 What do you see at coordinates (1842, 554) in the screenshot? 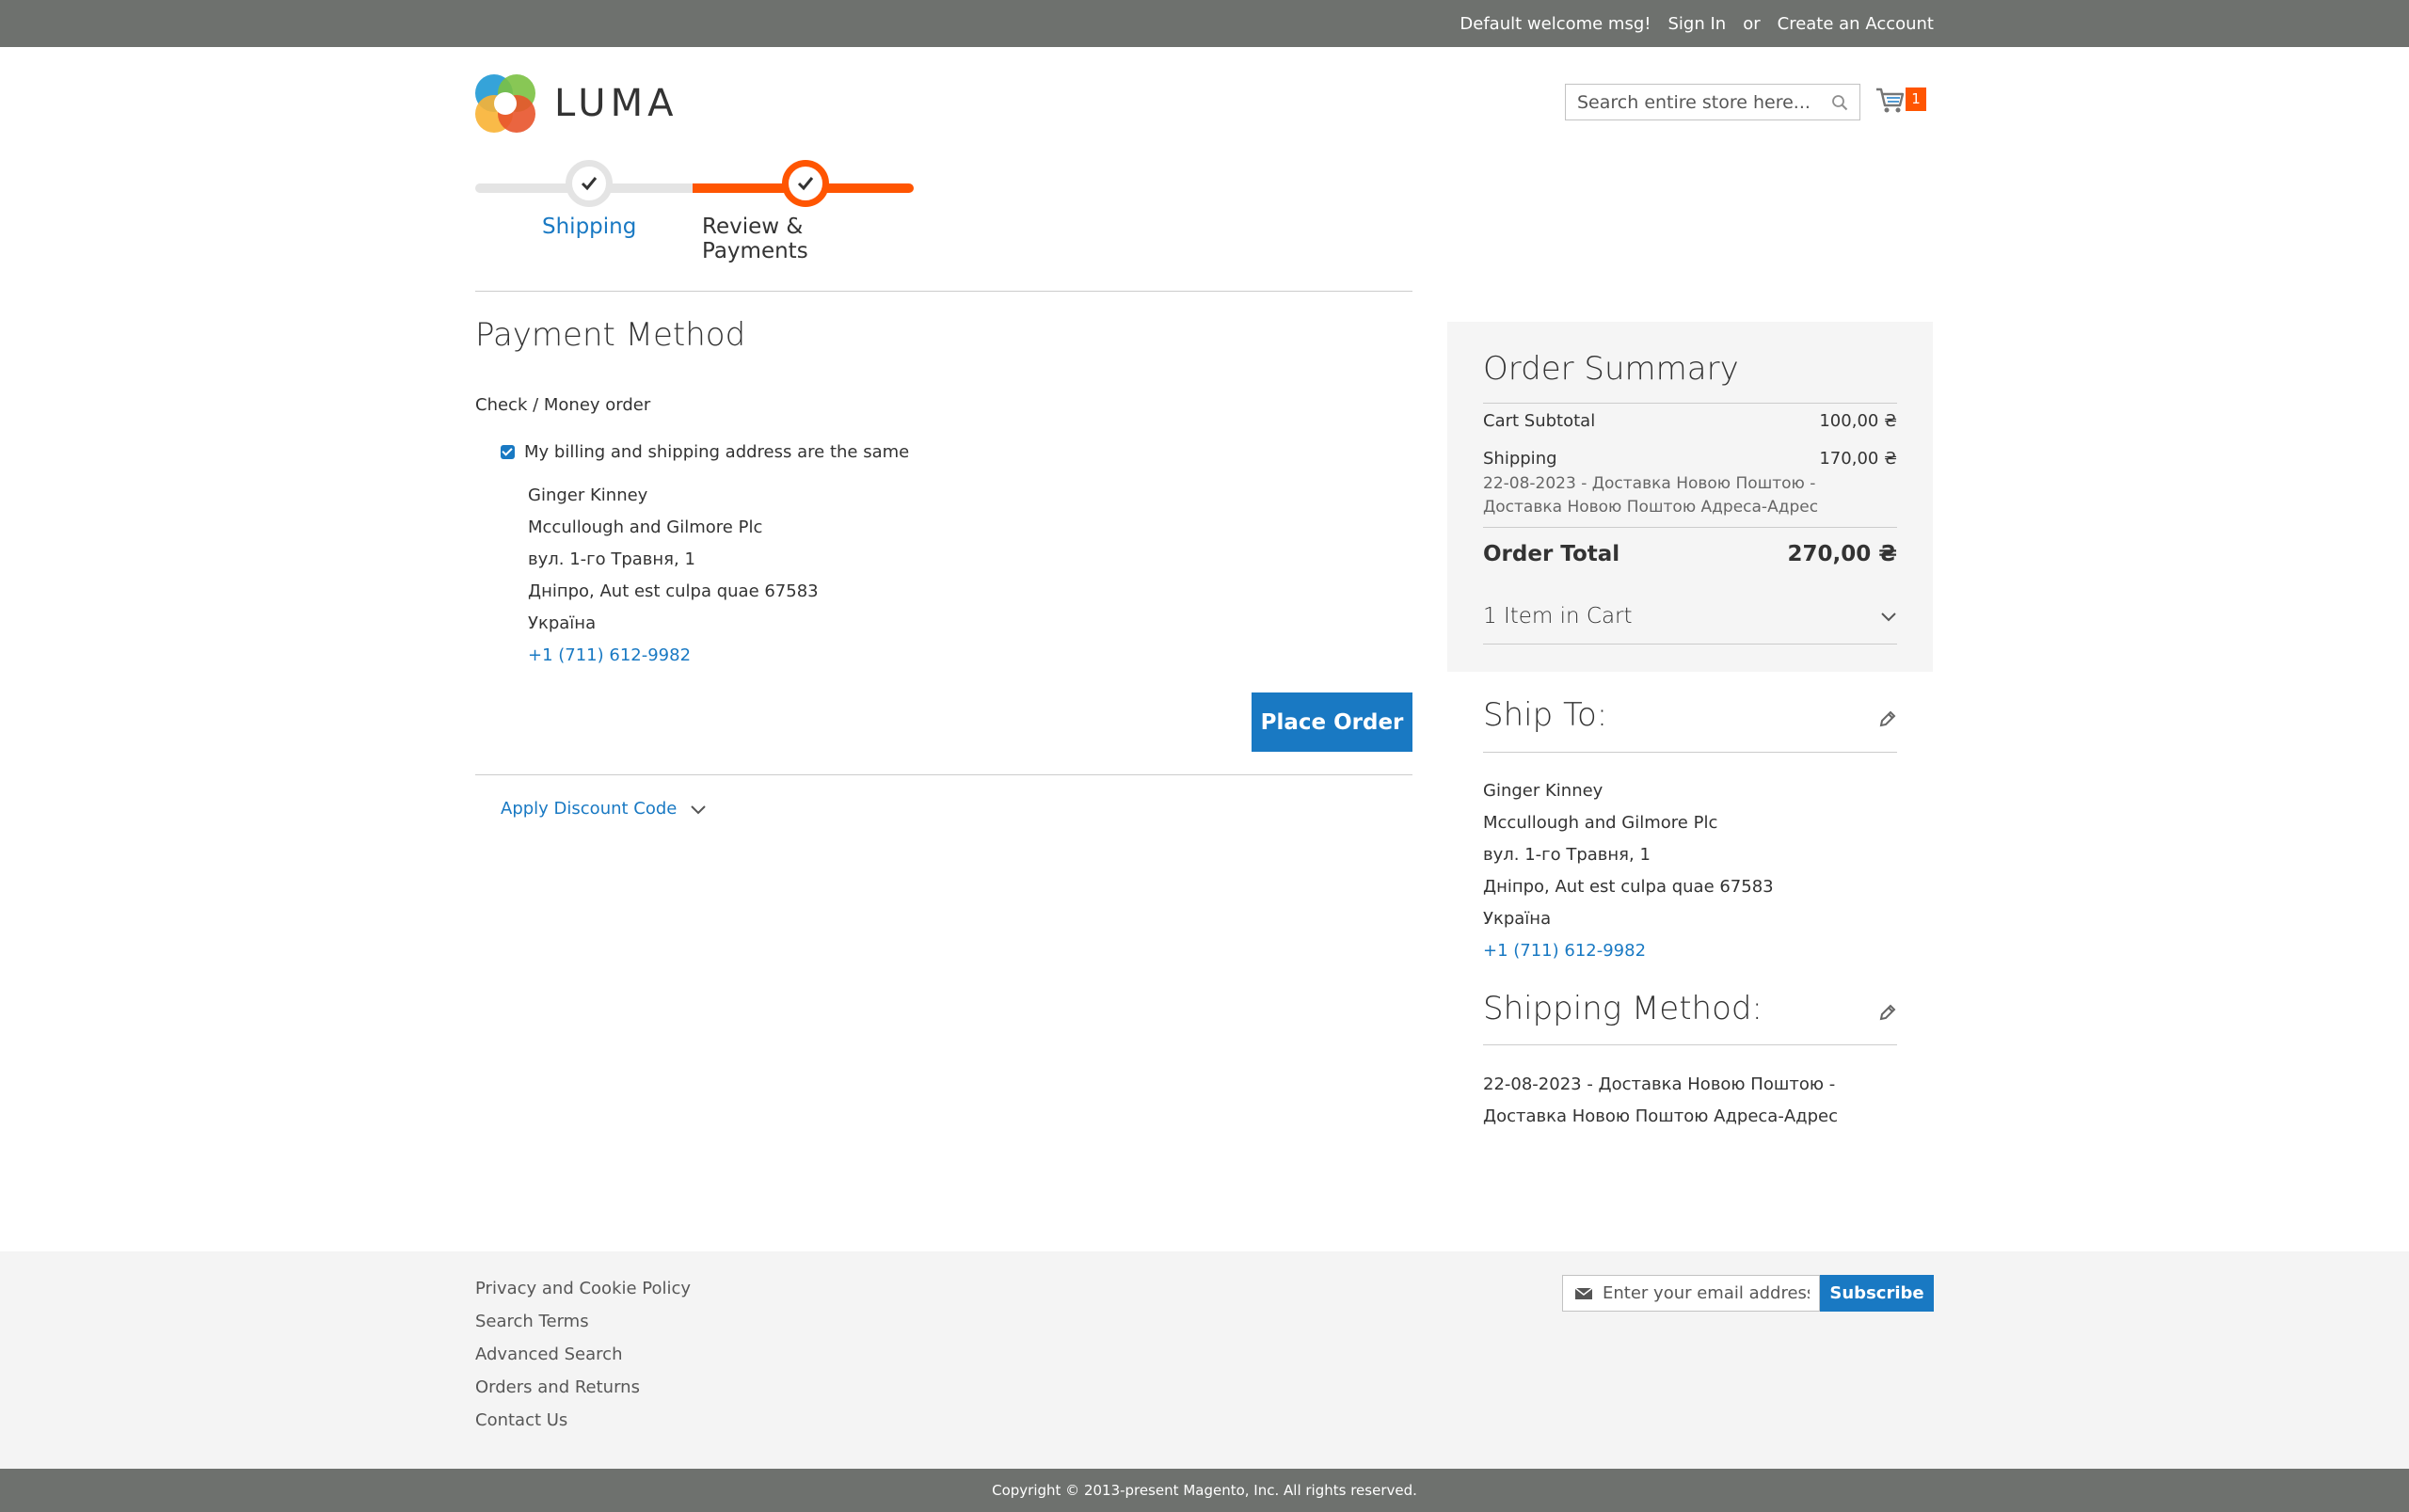
I see `order-total-value: 270,00 ₴` at bounding box center [1842, 554].